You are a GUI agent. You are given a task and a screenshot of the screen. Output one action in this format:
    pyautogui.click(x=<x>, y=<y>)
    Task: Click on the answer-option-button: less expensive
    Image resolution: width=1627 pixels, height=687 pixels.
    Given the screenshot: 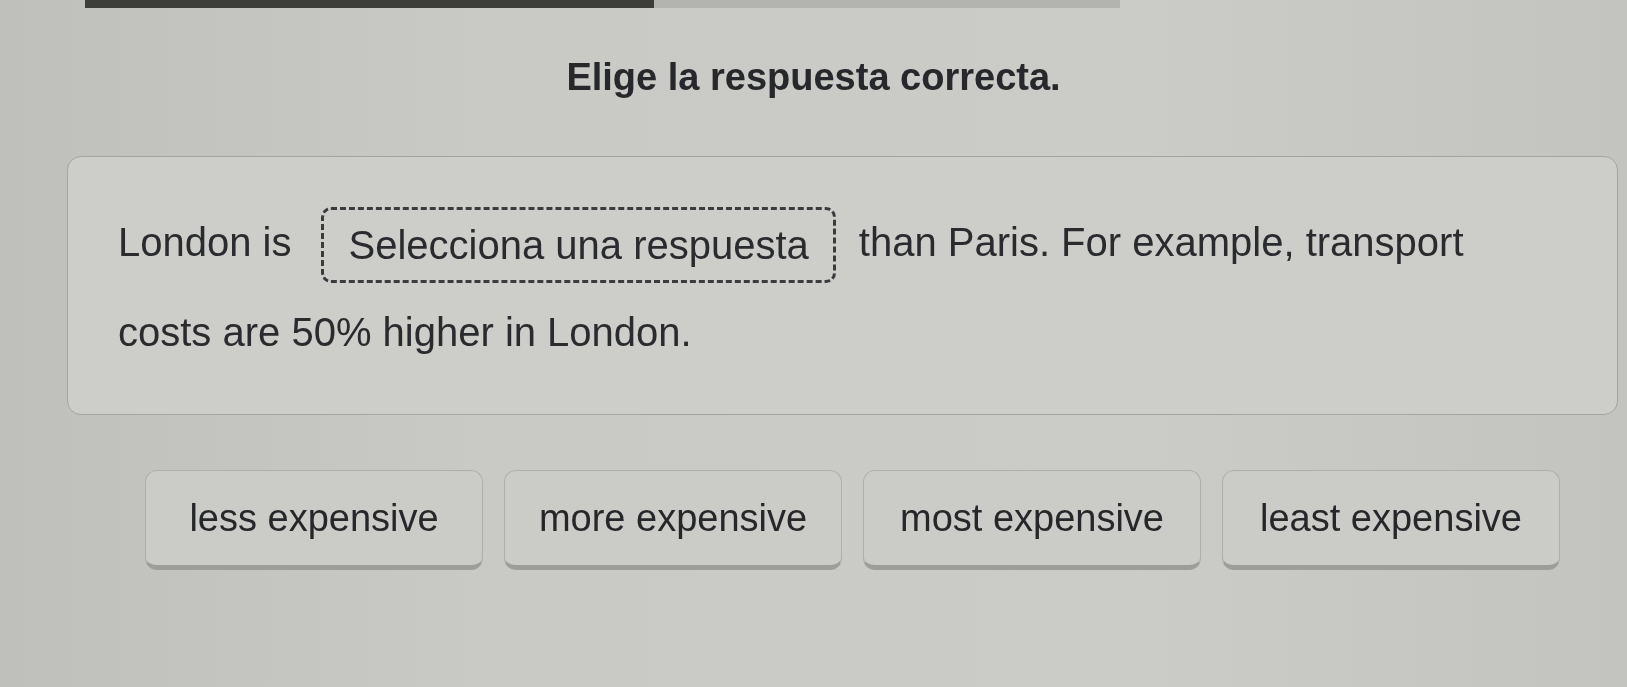 What is the action you would take?
    pyautogui.click(x=314, y=520)
    